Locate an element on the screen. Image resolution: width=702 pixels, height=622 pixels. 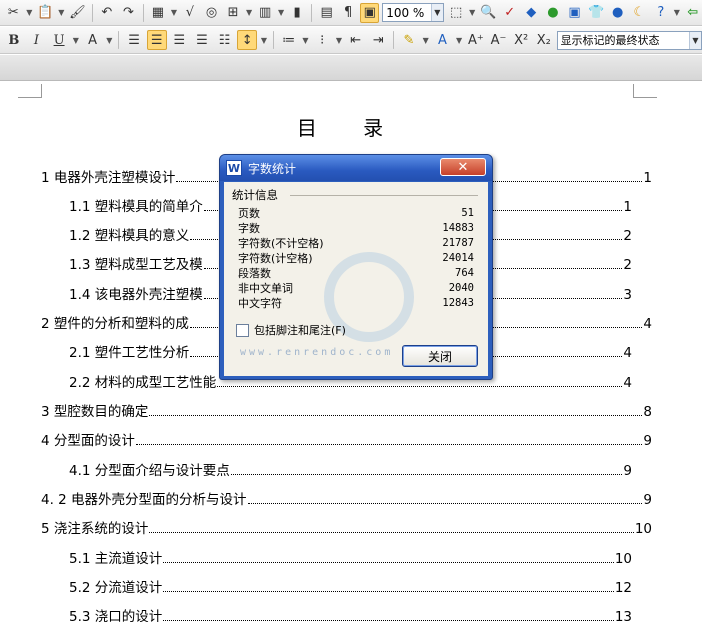
stat-row: 页数 51 is located at coordinates (356, 213).